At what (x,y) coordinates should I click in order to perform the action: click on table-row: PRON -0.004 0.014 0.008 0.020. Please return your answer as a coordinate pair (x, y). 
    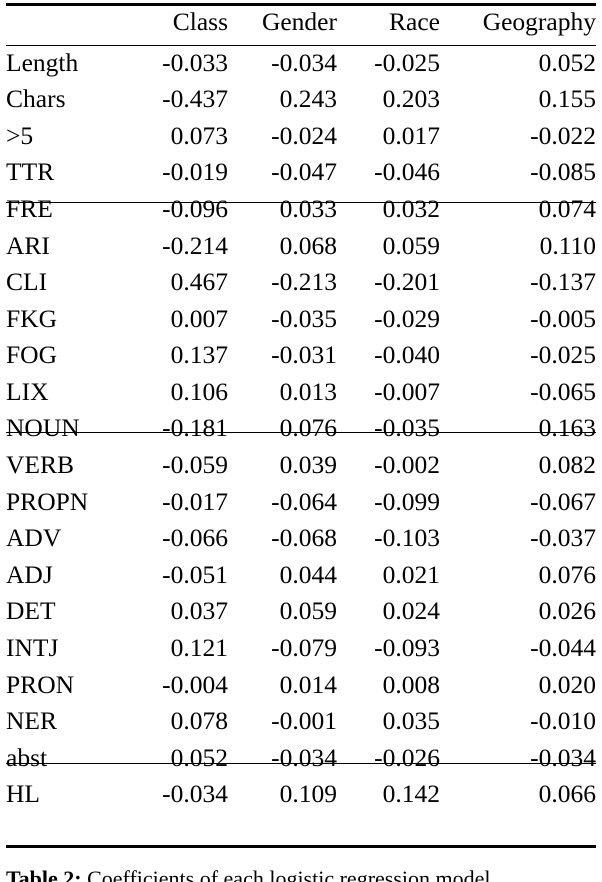
    Looking at the image, I should click on (301, 684).